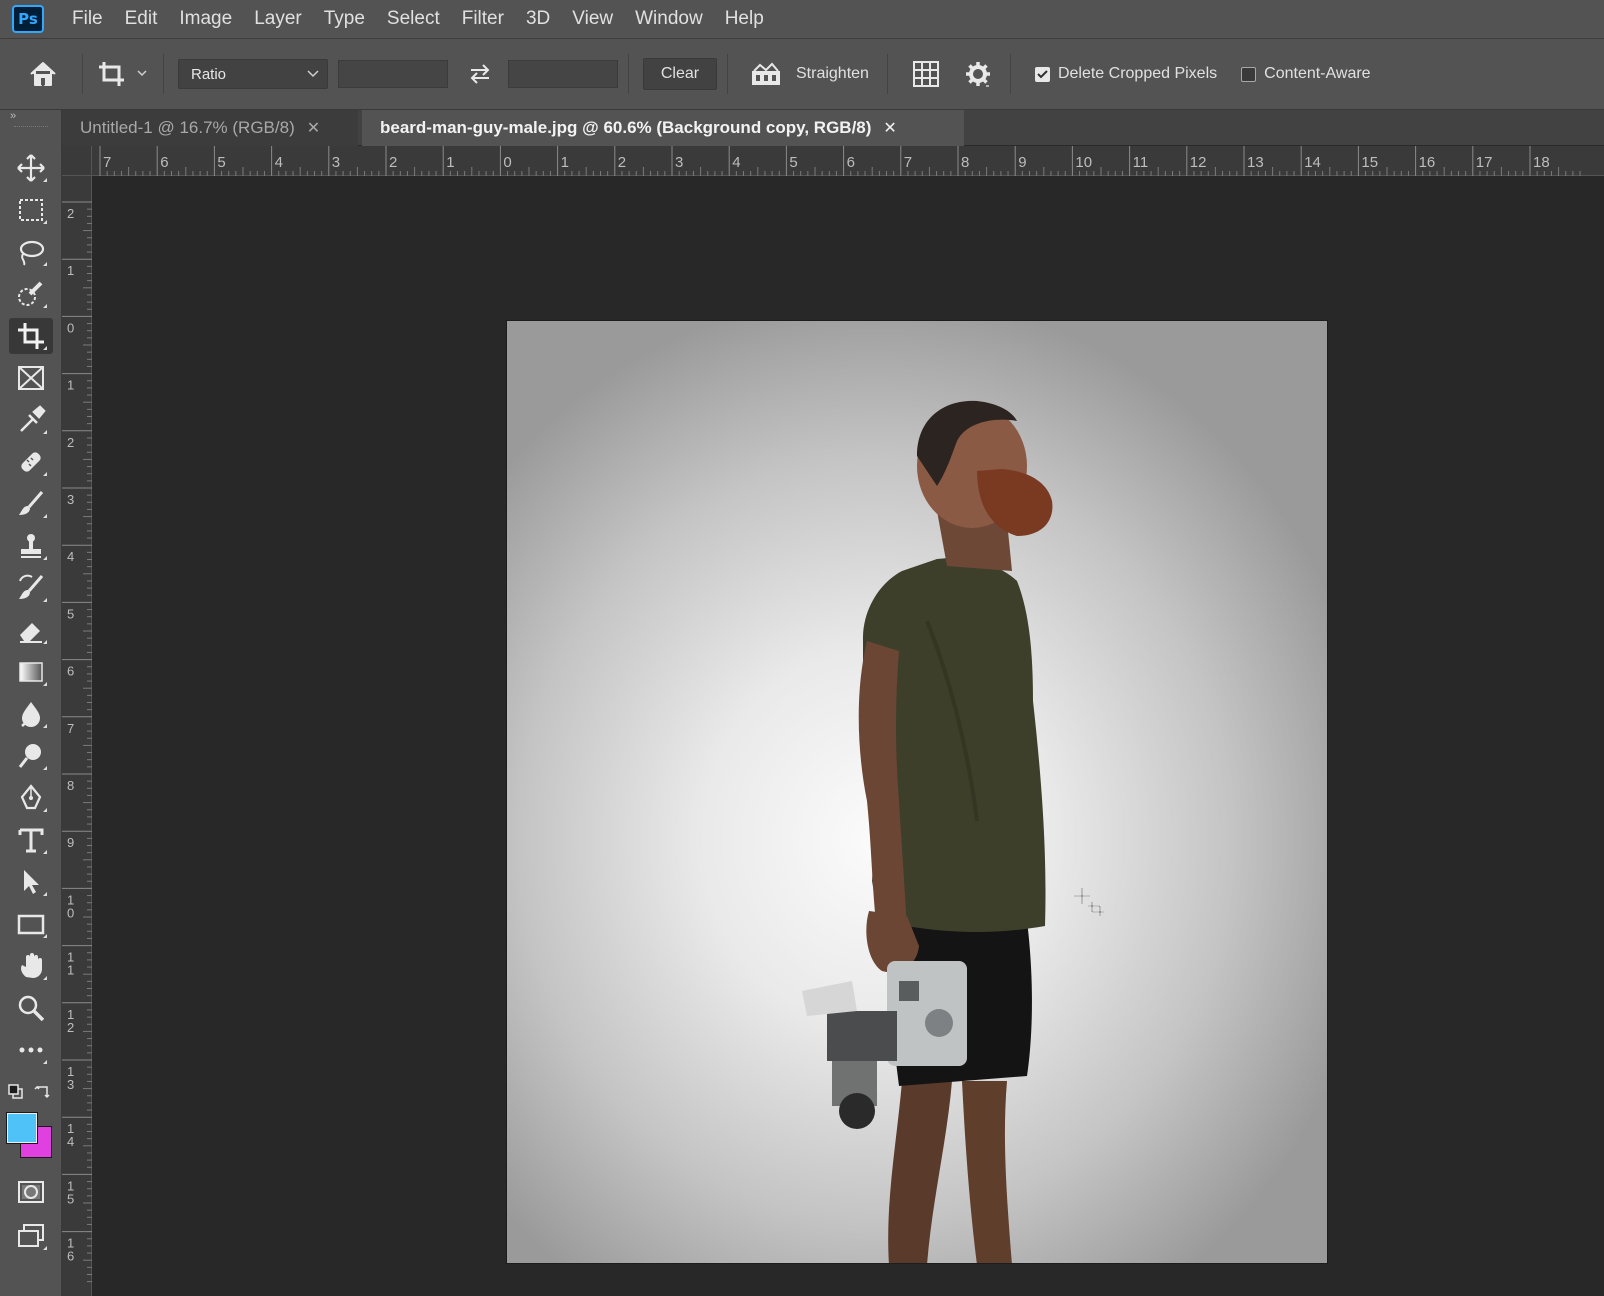  Describe the element at coordinates (31, 336) in the screenshot. I see `crop-tool-icon` at that location.